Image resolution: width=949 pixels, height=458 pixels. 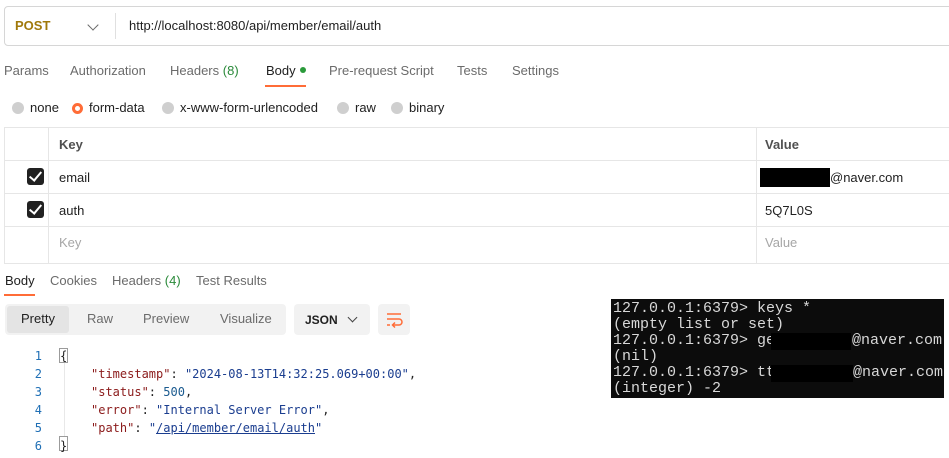 I want to click on terminal-line: (integer) -2, so click(x=667, y=388).